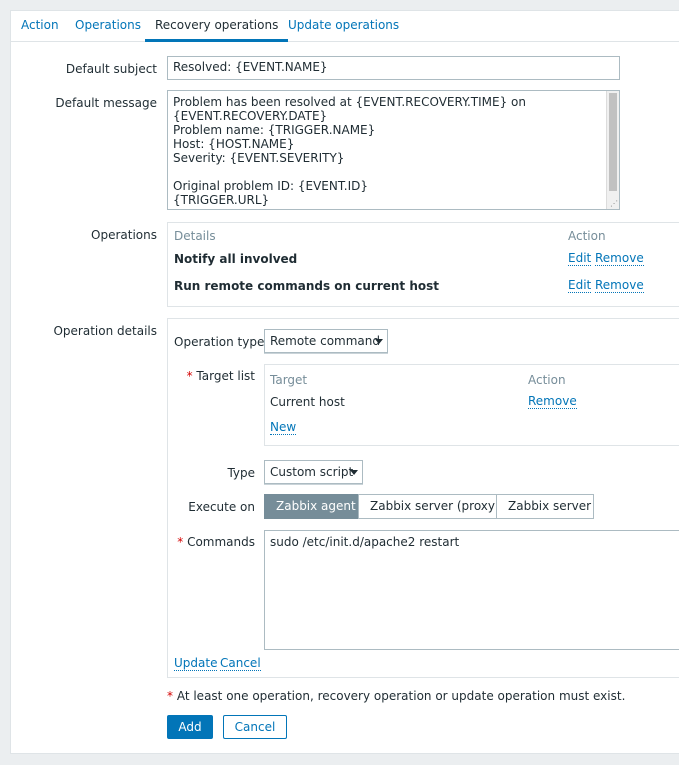  I want to click on execute-on-zabbix-server: Zabbix server, so click(545, 506).